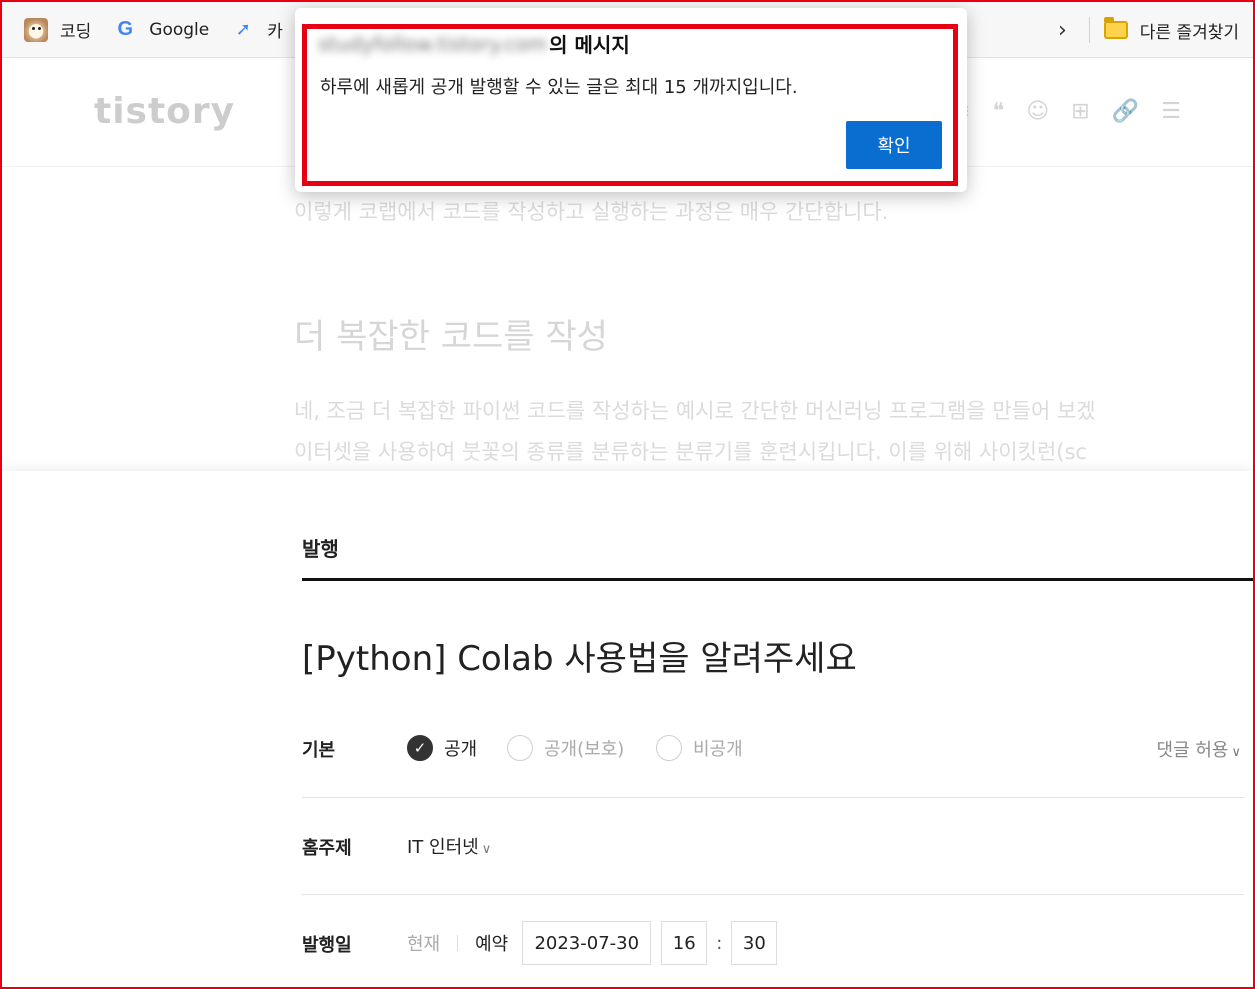  I want to click on post-title: [Python] Colab 사용법을 알려주세요, so click(579, 659).